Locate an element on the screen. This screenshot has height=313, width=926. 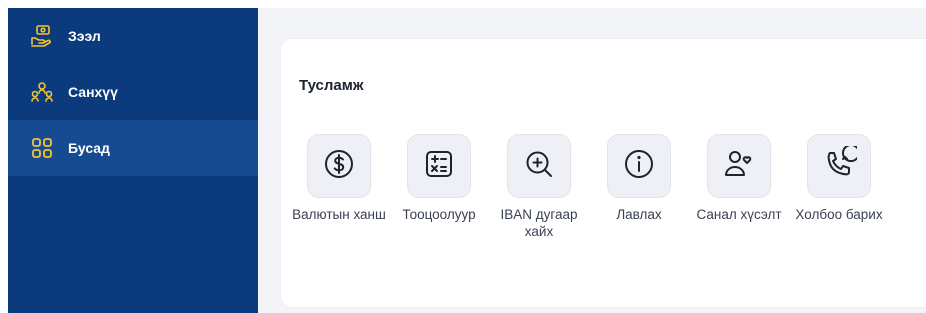
currency-dollar-icon is located at coordinates (339, 166).